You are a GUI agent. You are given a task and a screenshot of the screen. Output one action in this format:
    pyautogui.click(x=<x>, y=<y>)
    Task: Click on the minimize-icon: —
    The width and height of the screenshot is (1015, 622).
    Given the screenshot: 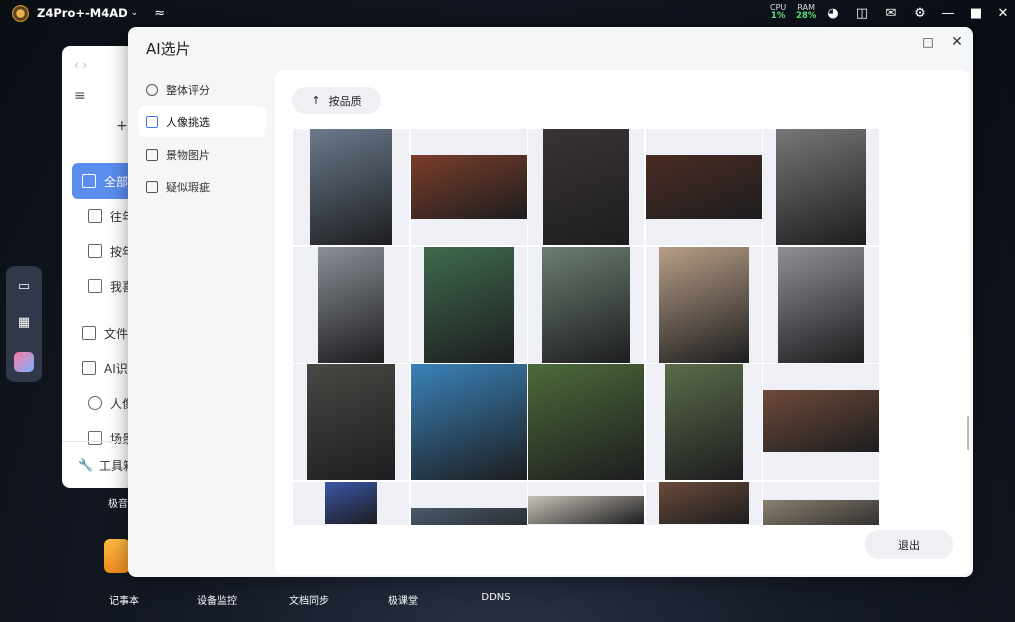 What is the action you would take?
    pyautogui.click(x=948, y=13)
    